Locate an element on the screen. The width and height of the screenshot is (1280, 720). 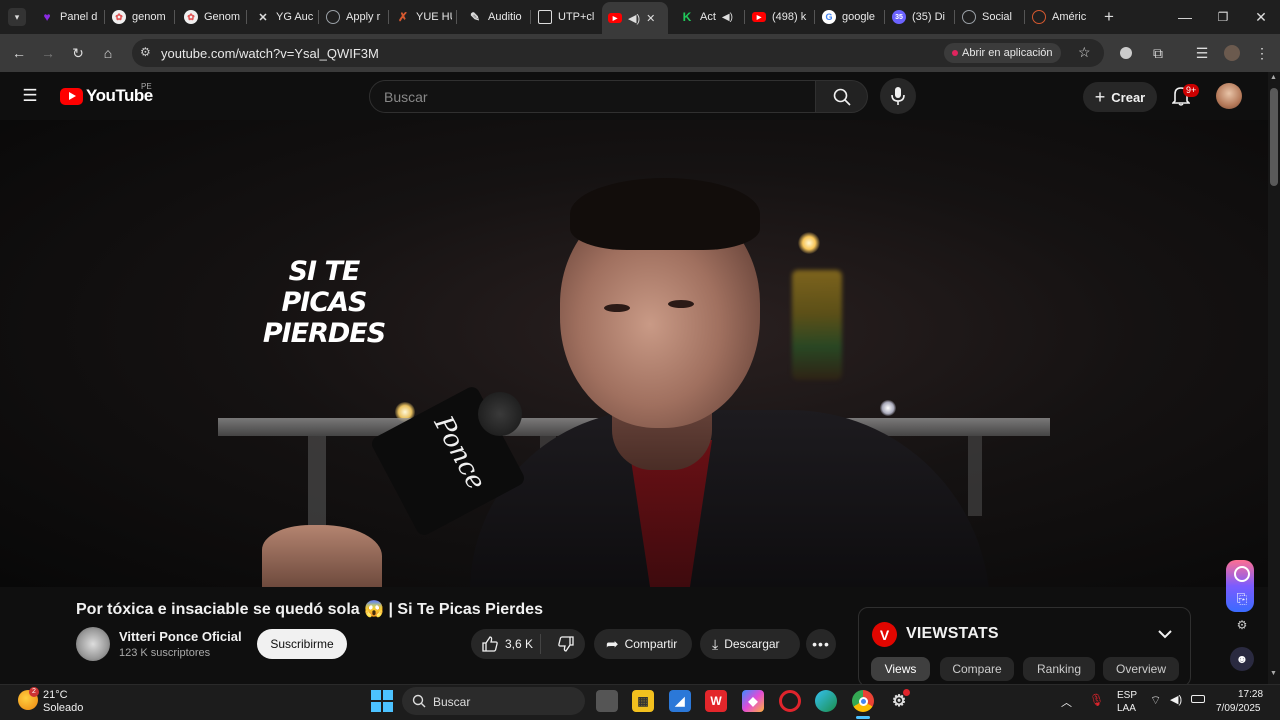
list-icon: ☰ is located at coordinates (1202, 52).